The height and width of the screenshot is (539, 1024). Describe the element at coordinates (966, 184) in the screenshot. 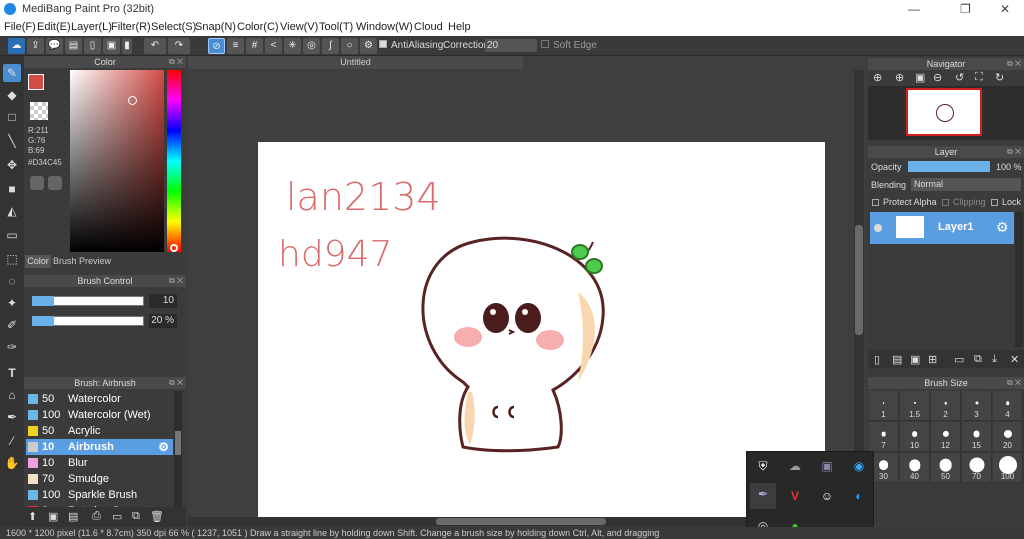

I see `blending-select: Normal` at that location.